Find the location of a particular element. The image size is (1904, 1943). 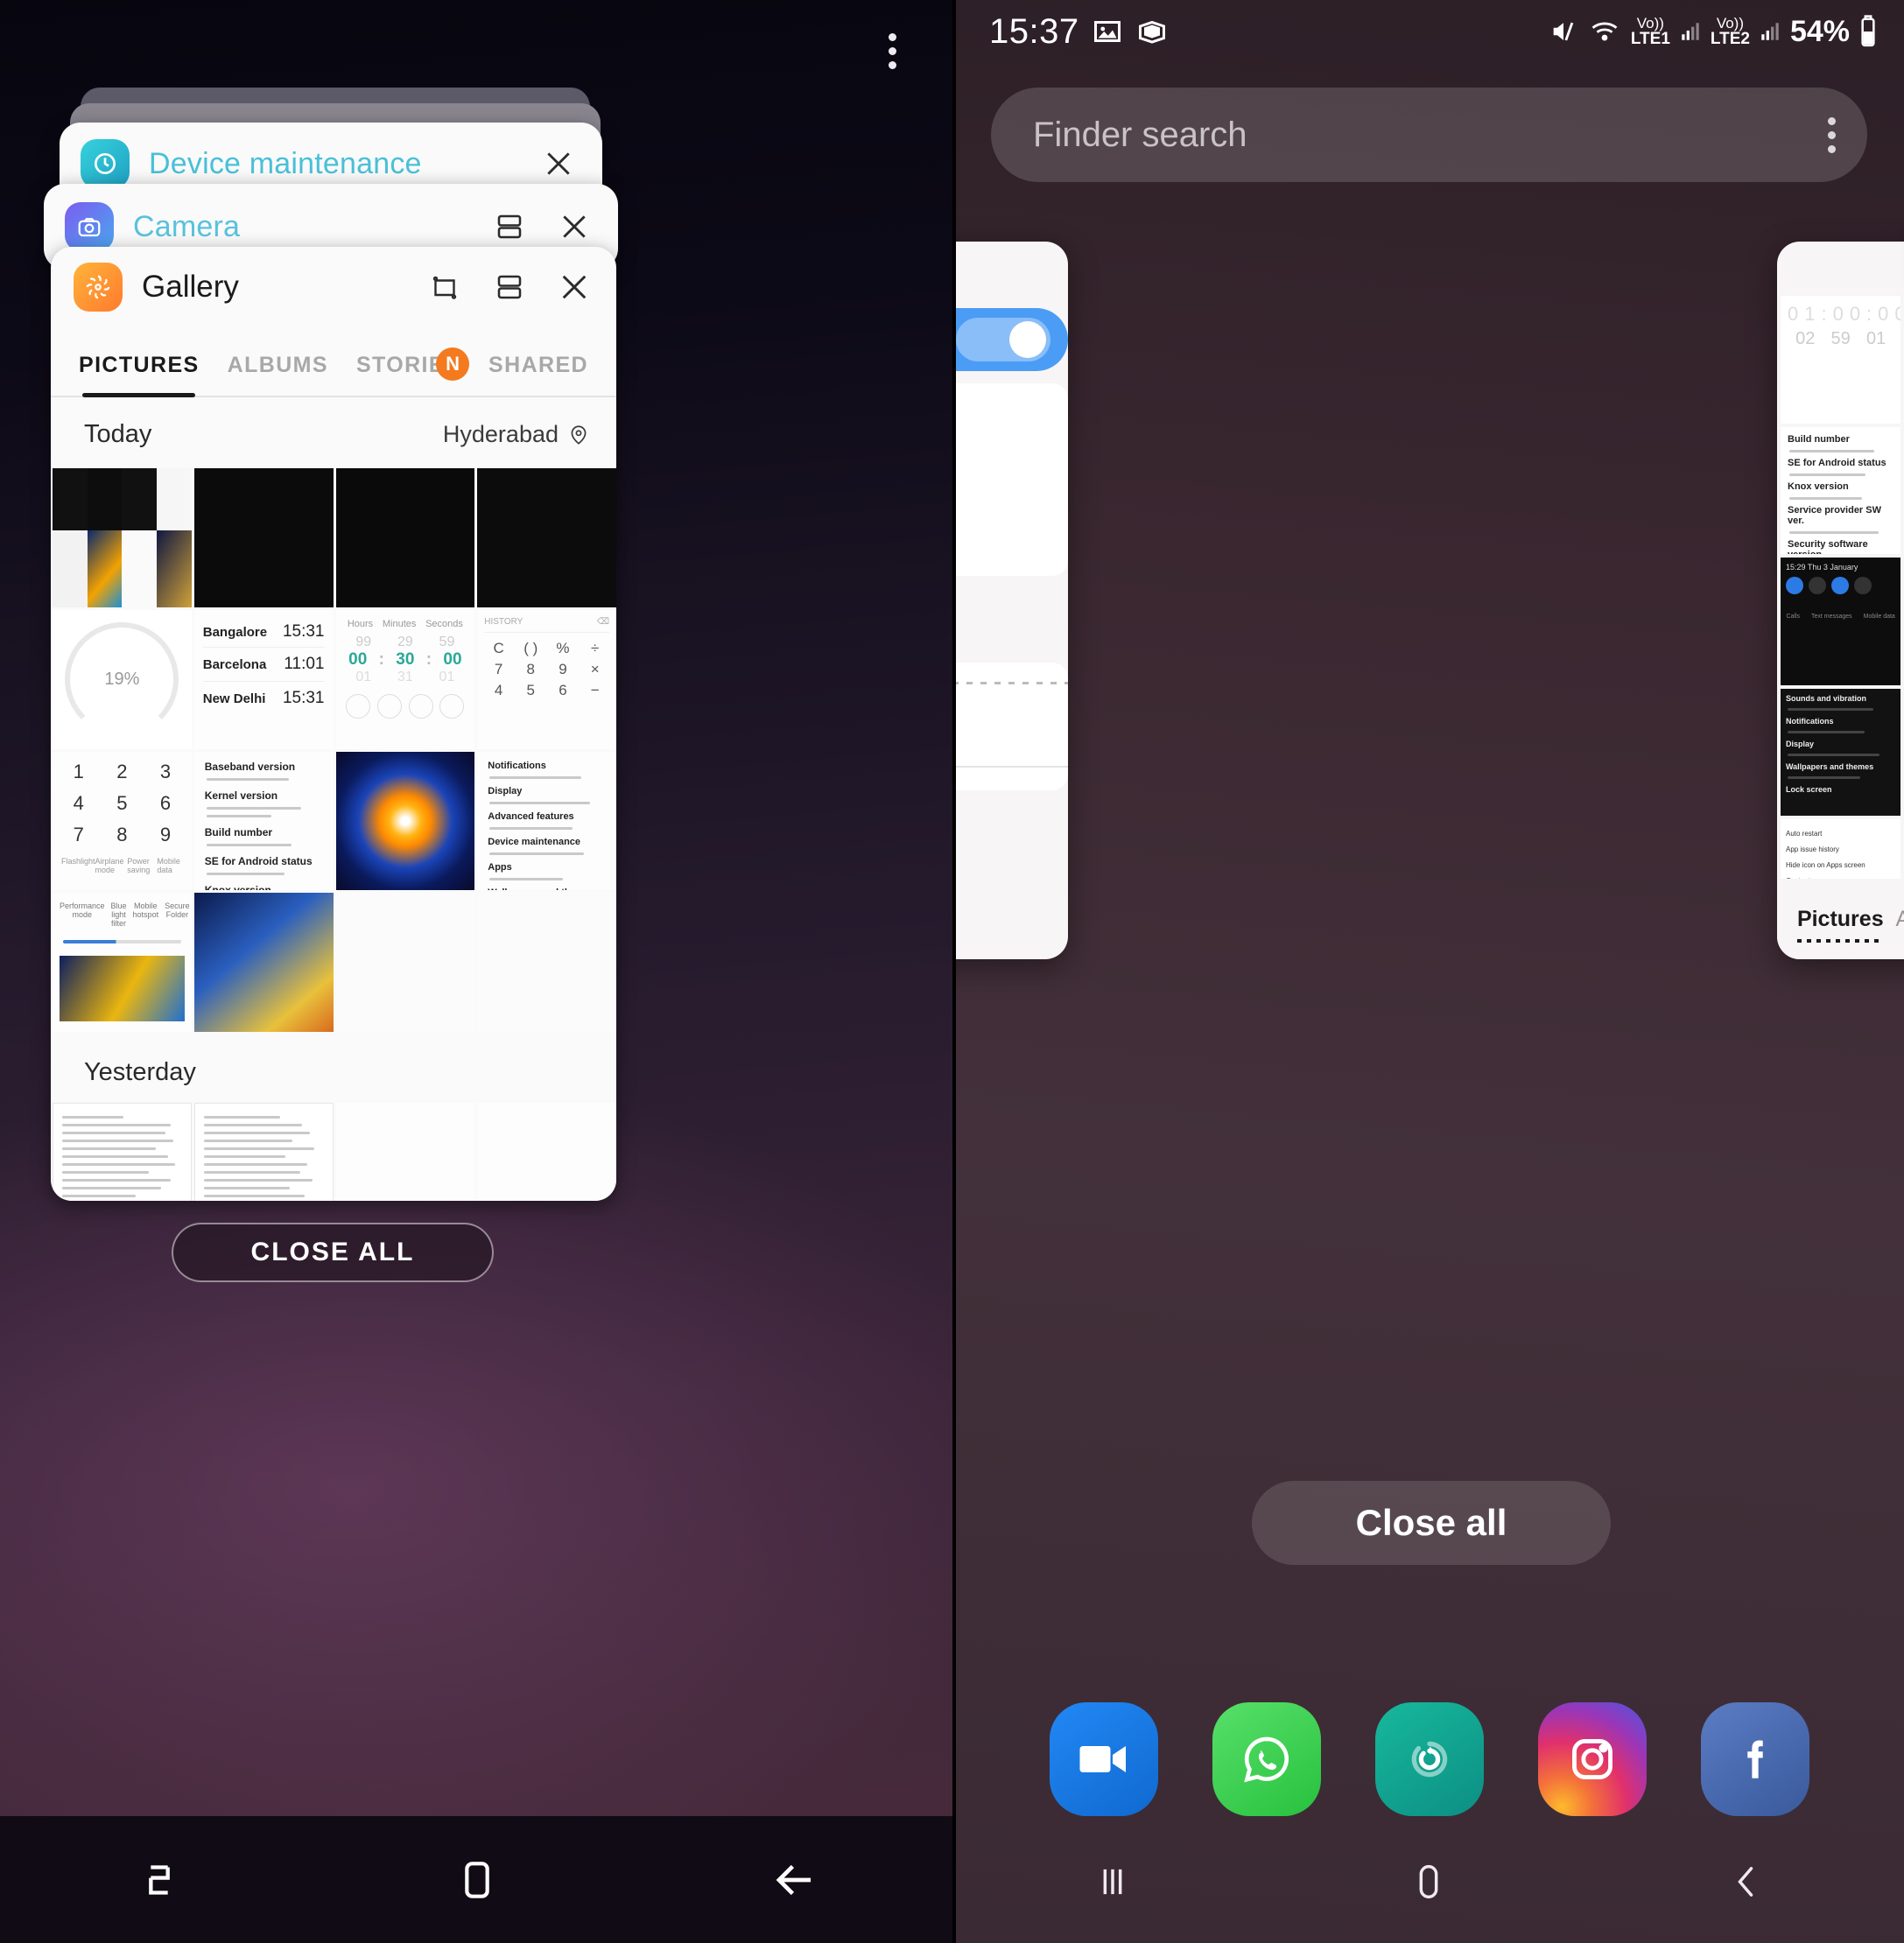

tab-albums: ALBUMS is located at coordinates (278, 375).